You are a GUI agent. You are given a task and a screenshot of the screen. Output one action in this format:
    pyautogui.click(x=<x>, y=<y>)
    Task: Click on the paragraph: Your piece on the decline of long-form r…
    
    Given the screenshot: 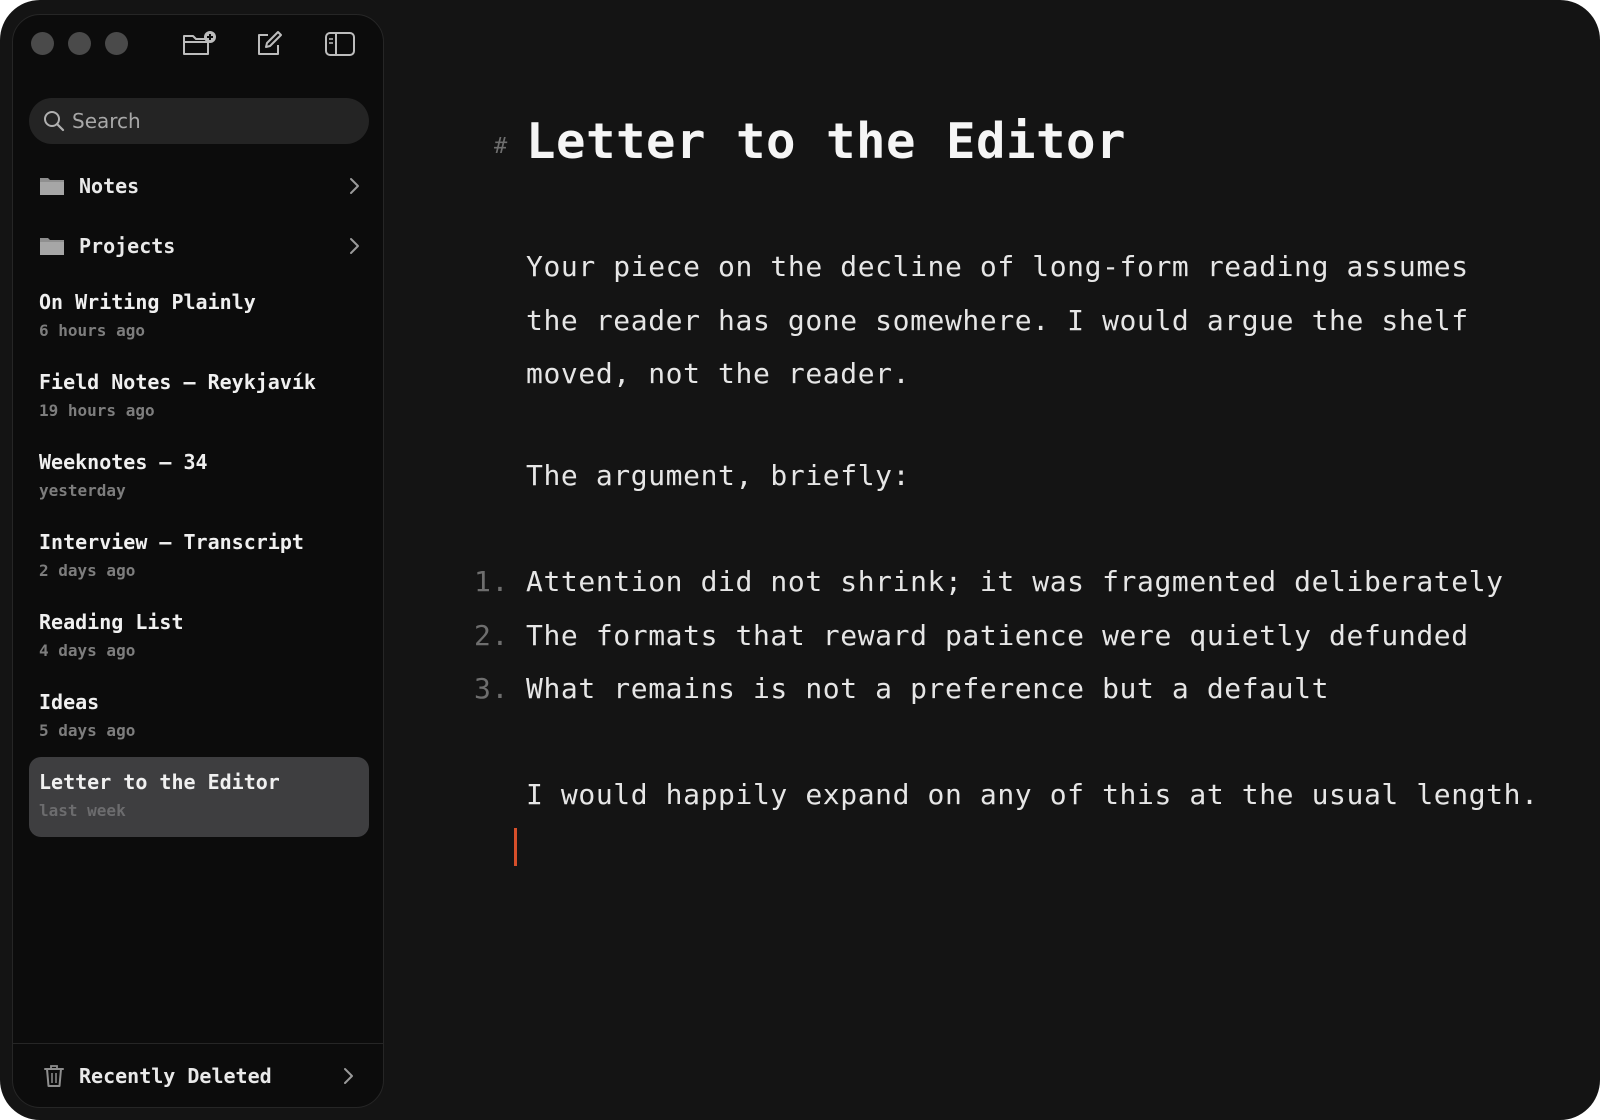 What is the action you would take?
    pyautogui.click(x=1026, y=320)
    